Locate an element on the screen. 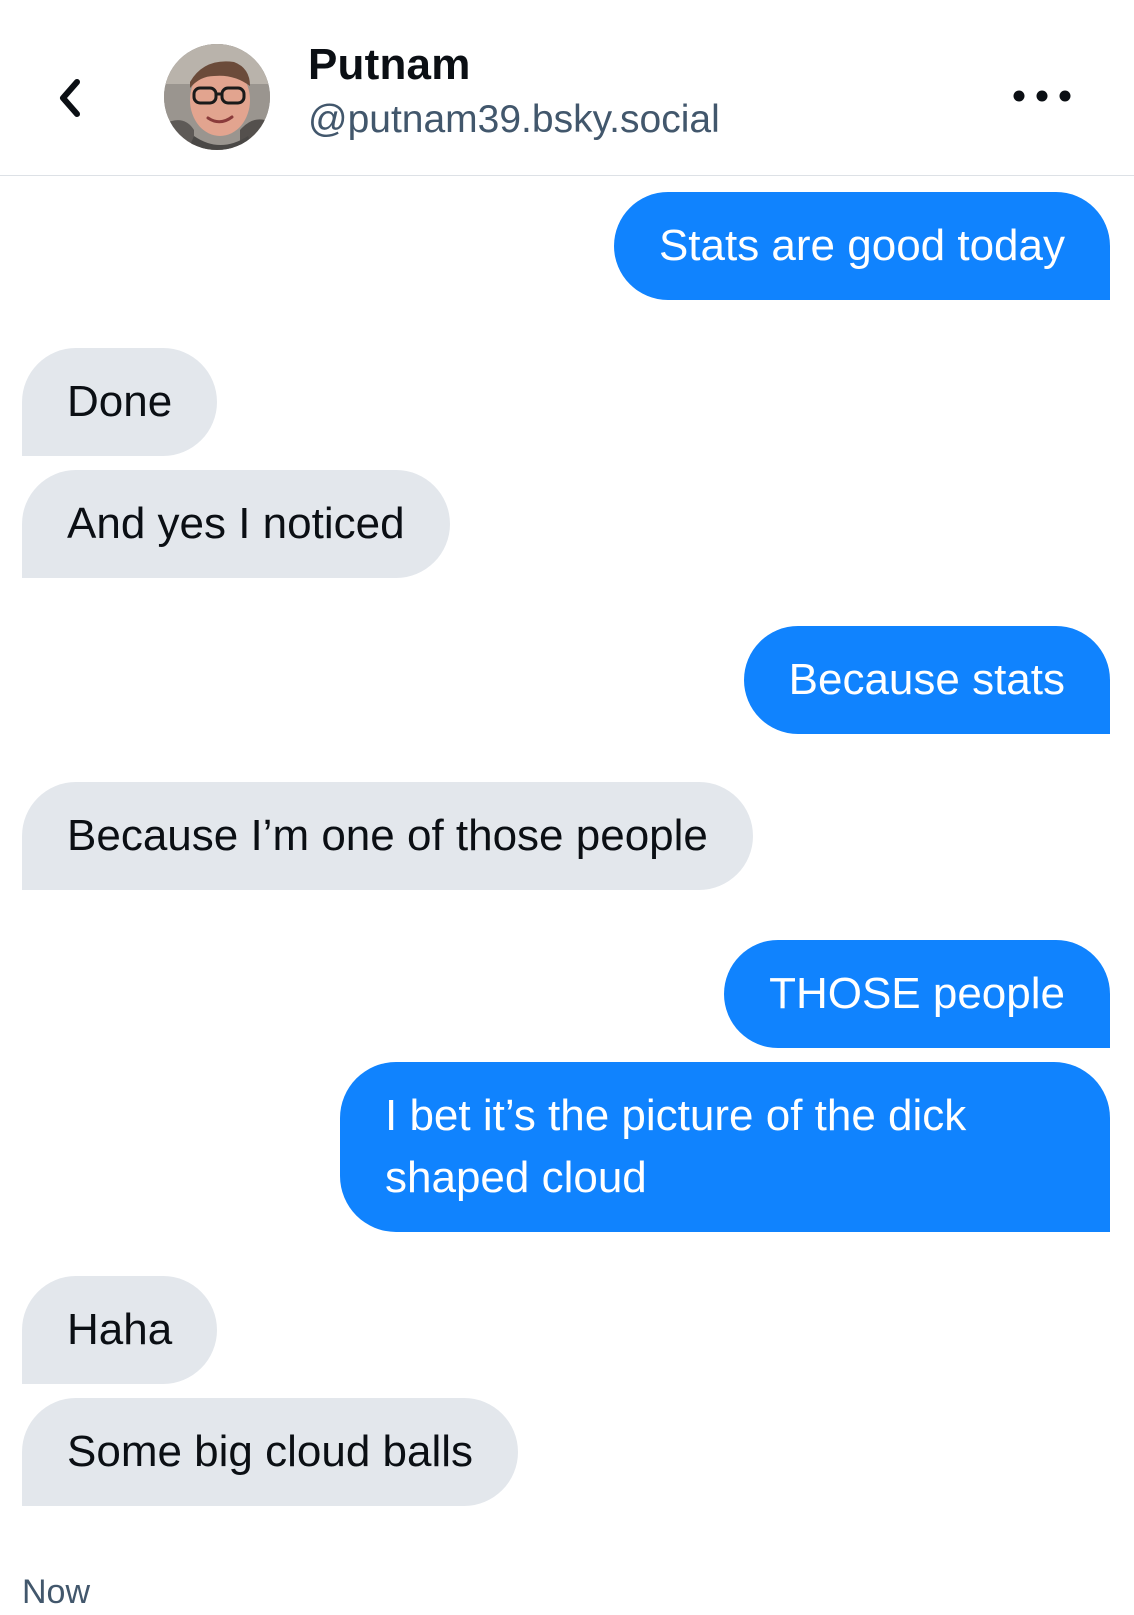  ellipsis-icon is located at coordinates (1042, 96).